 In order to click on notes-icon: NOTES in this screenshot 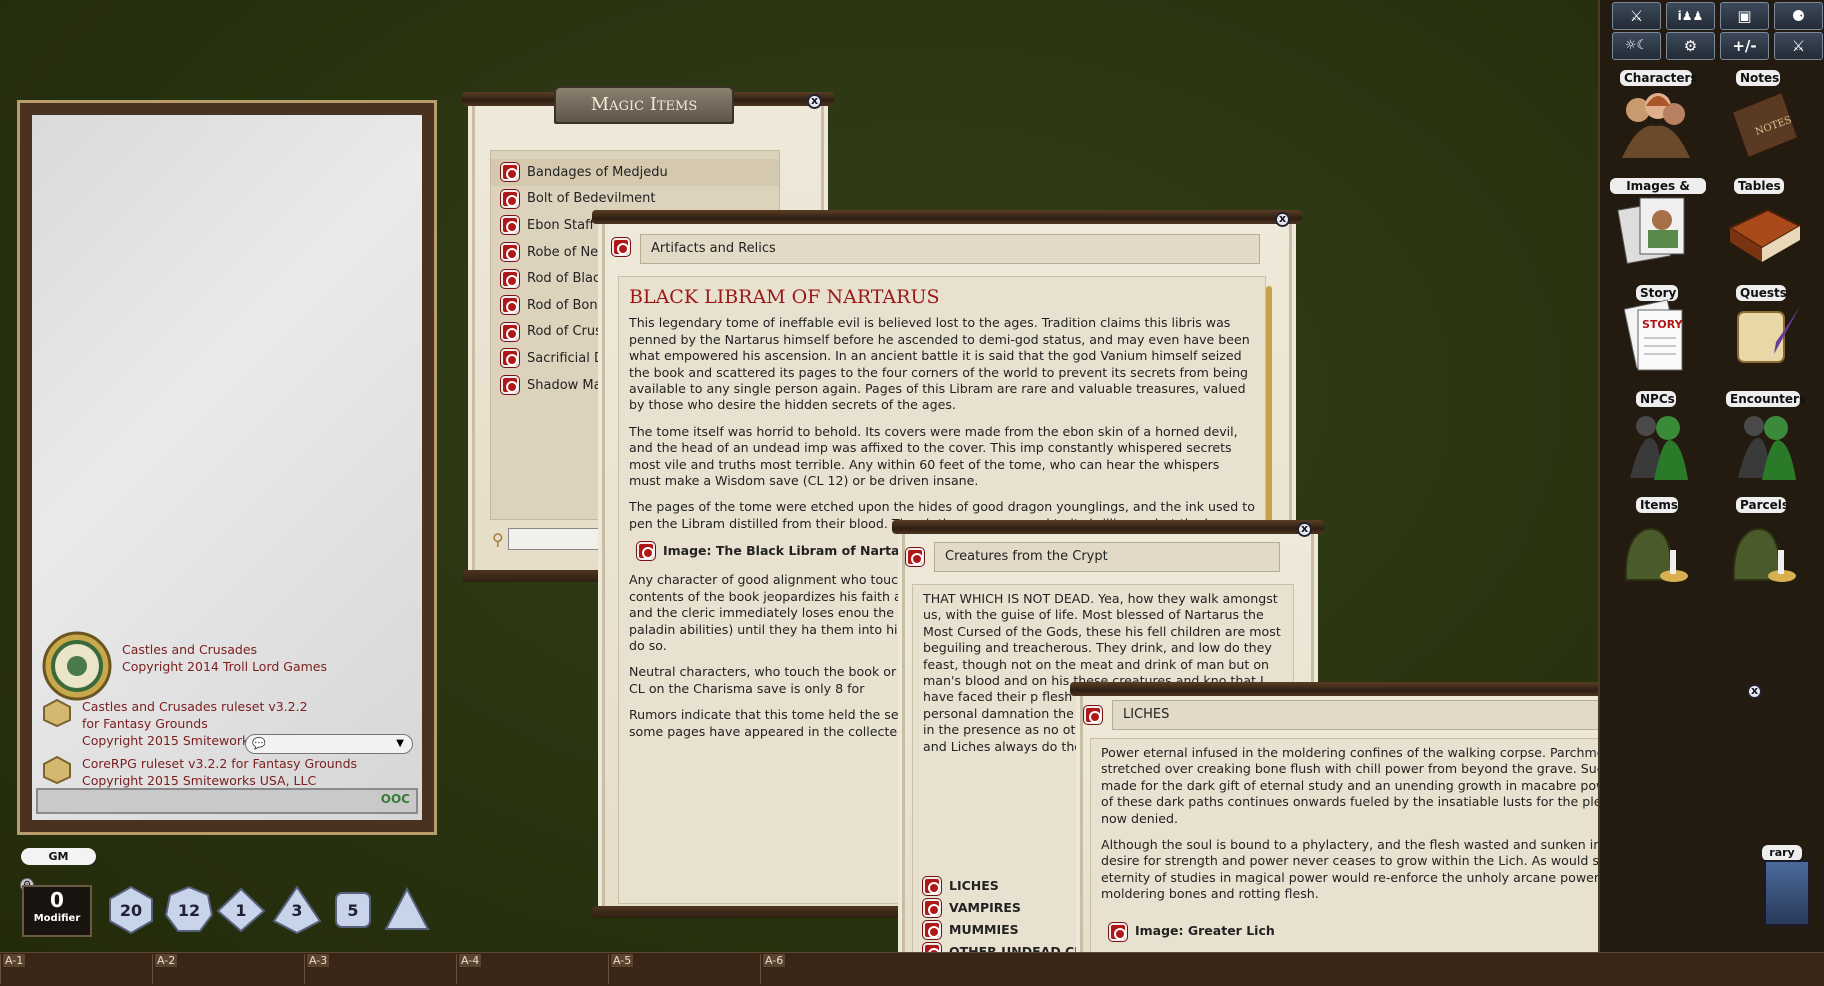, I will do `click(1764, 125)`.